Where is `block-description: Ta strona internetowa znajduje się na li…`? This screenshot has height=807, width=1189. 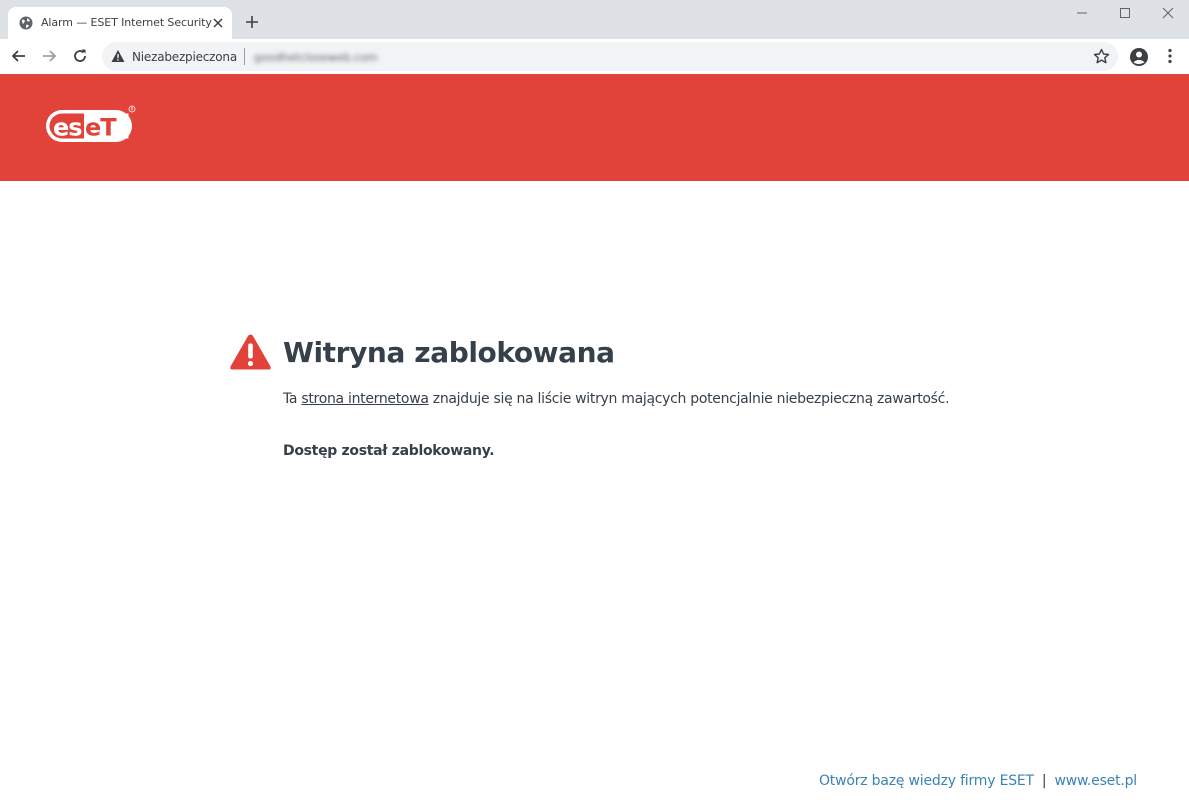 block-description: Ta strona internetowa znajduje się na li… is located at coordinates (616, 399).